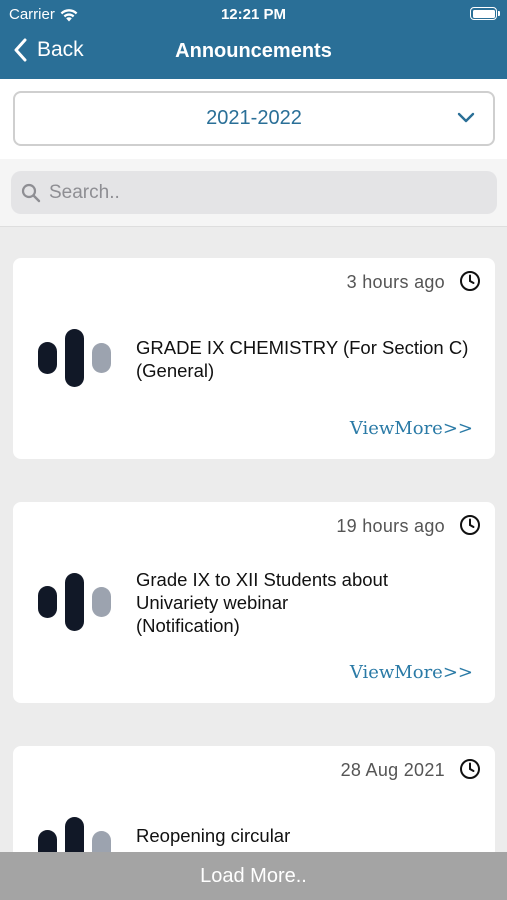 The width and height of the screenshot is (507, 900). I want to click on title-line: Univariety webinar, so click(212, 602).